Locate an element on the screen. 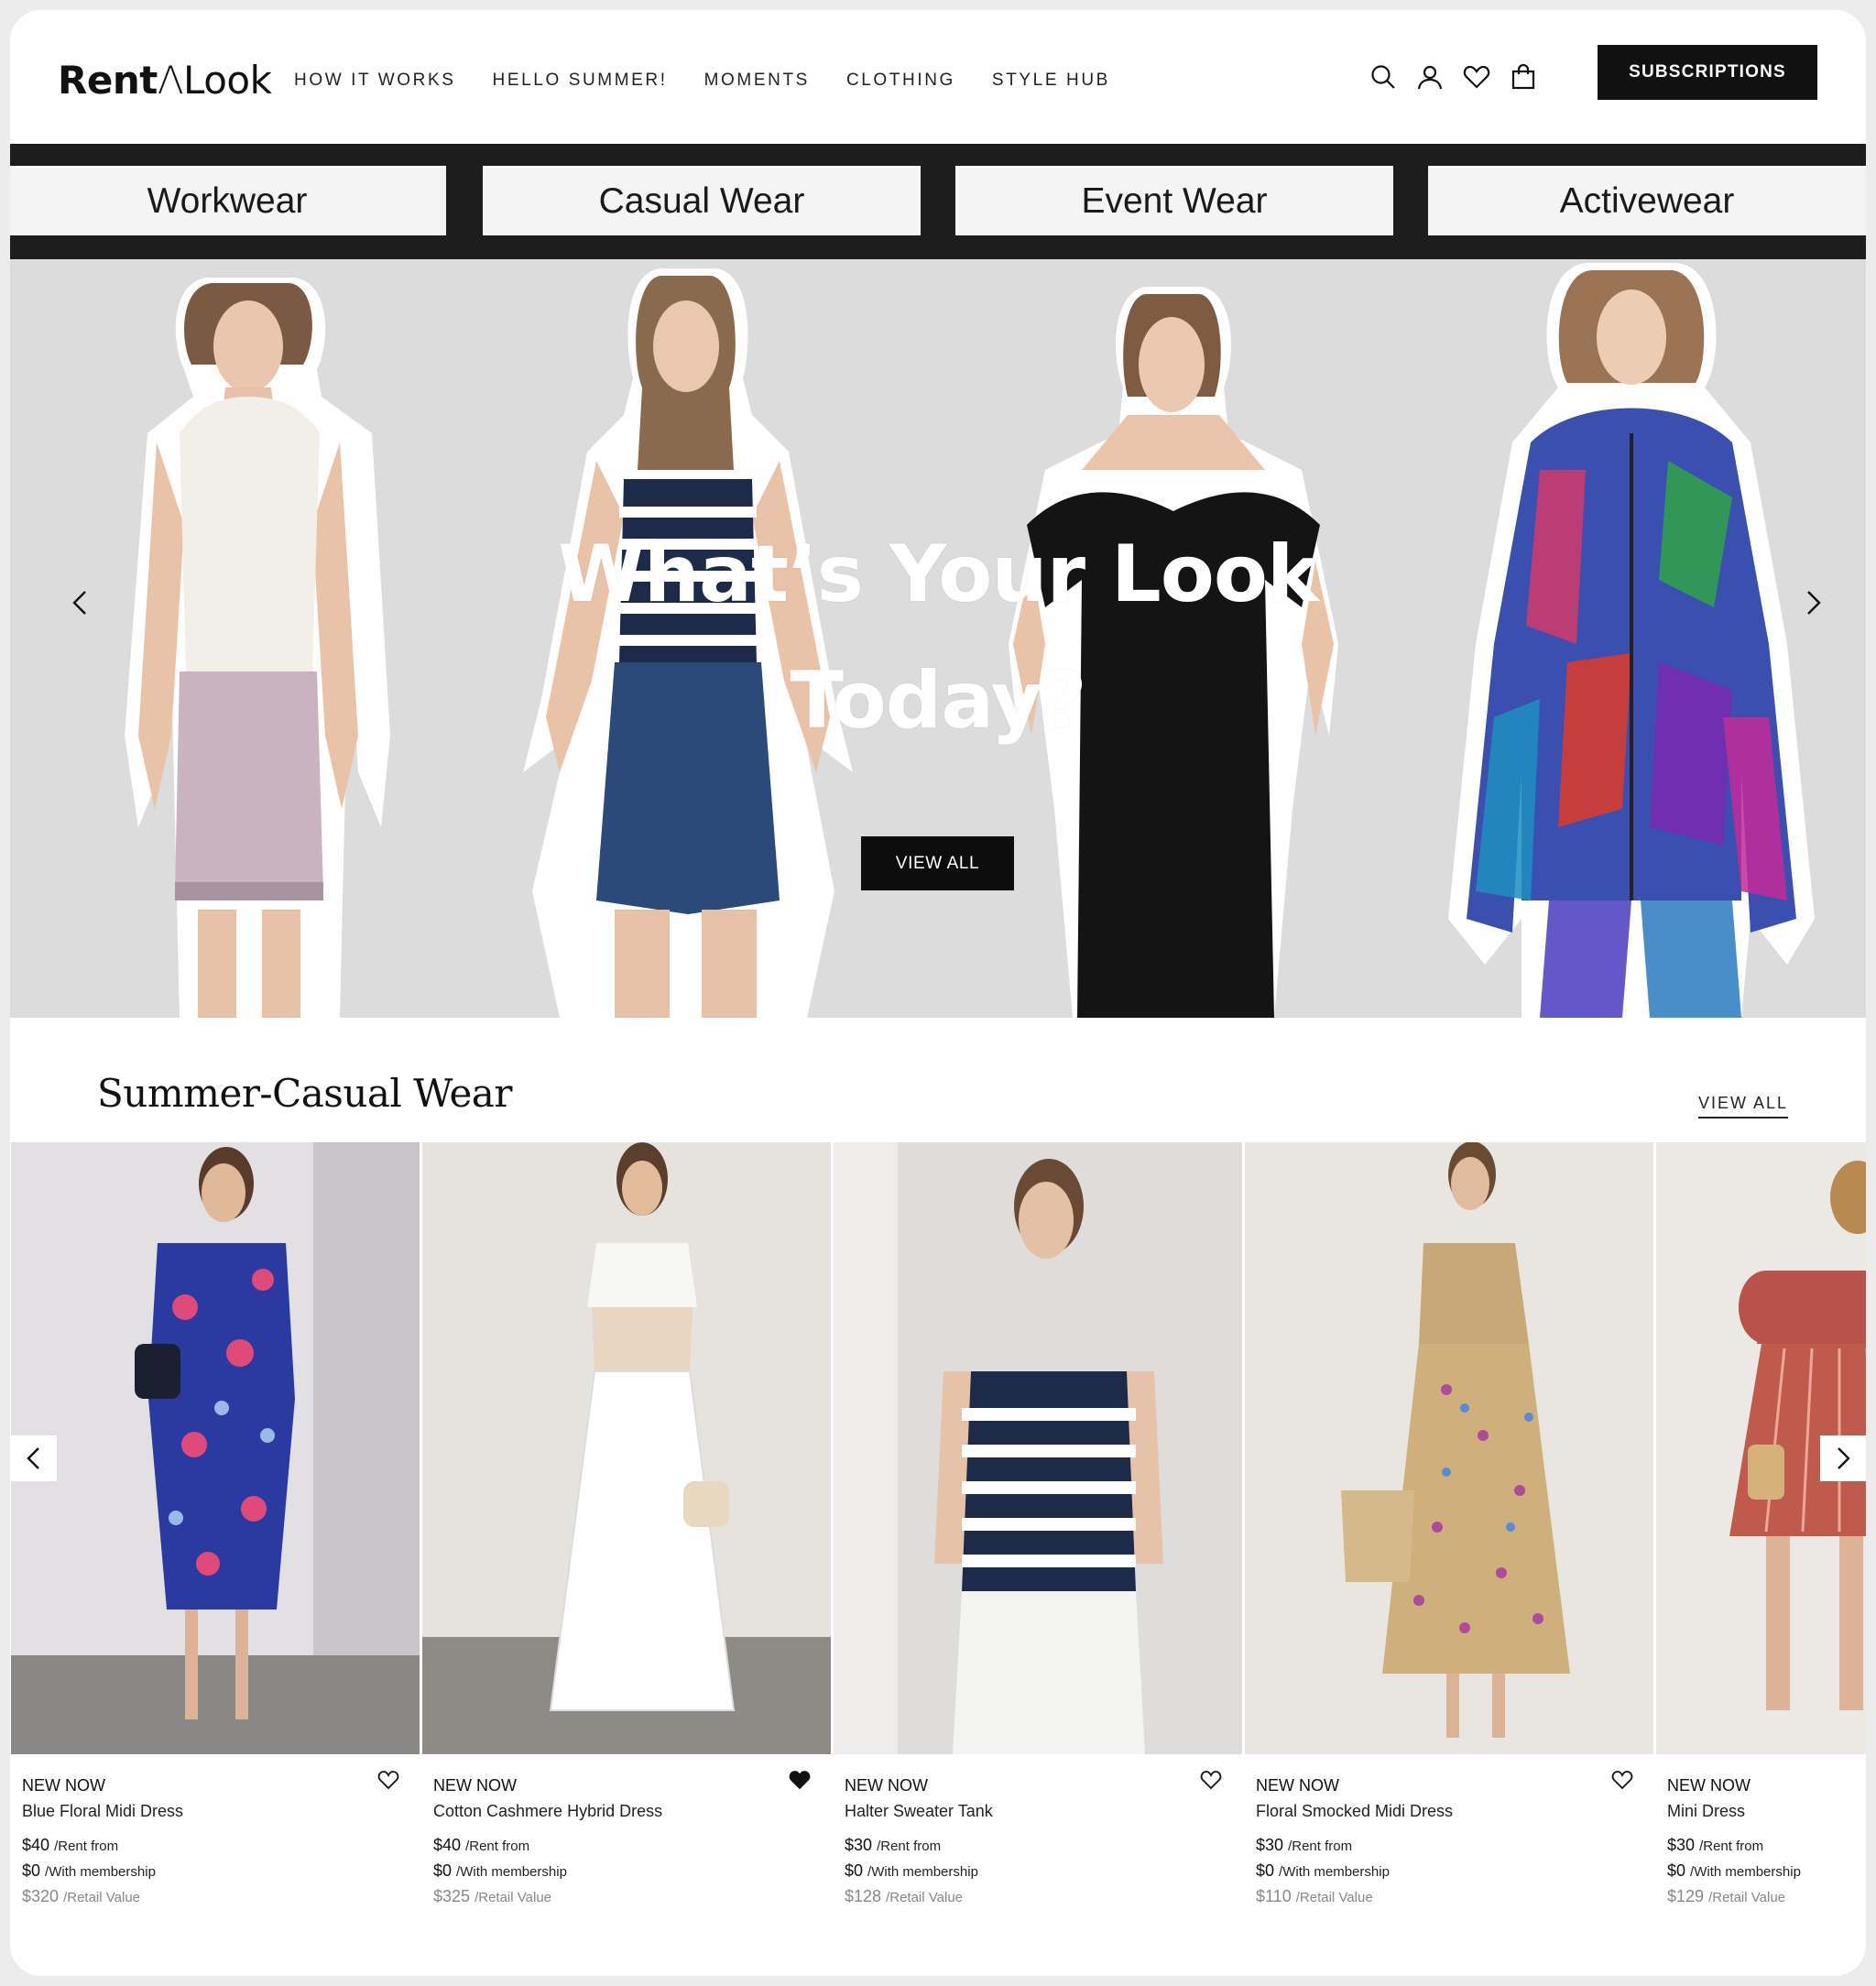 The width and height of the screenshot is (1876, 1986). products-next-arrow is located at coordinates (1843, 1458).